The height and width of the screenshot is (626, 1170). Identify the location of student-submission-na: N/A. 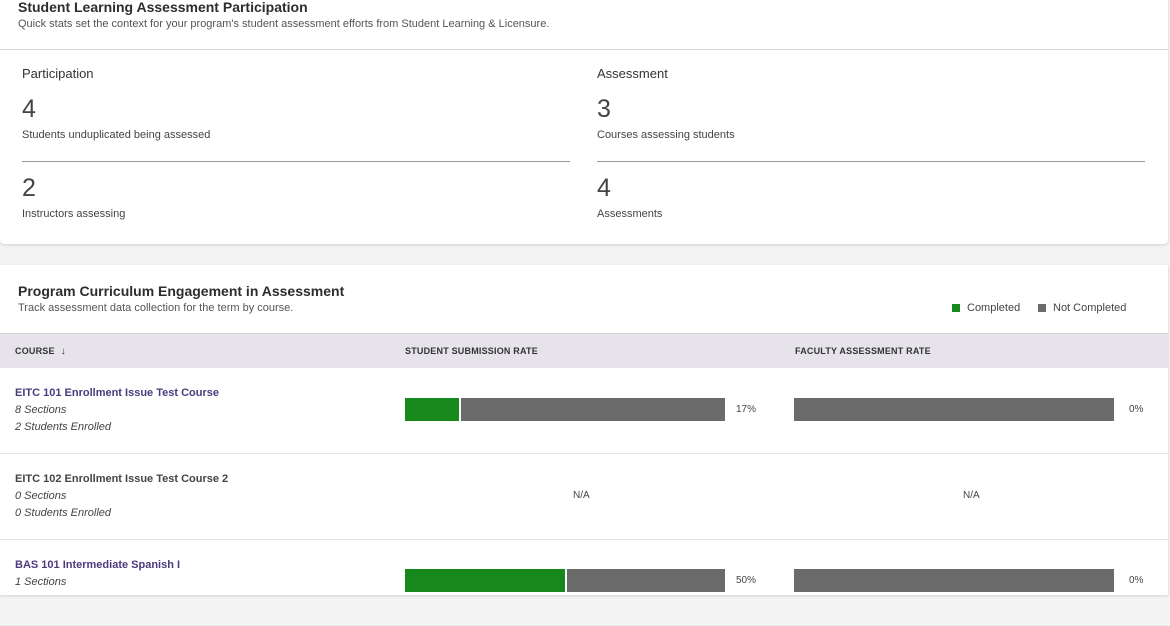
(581, 495).